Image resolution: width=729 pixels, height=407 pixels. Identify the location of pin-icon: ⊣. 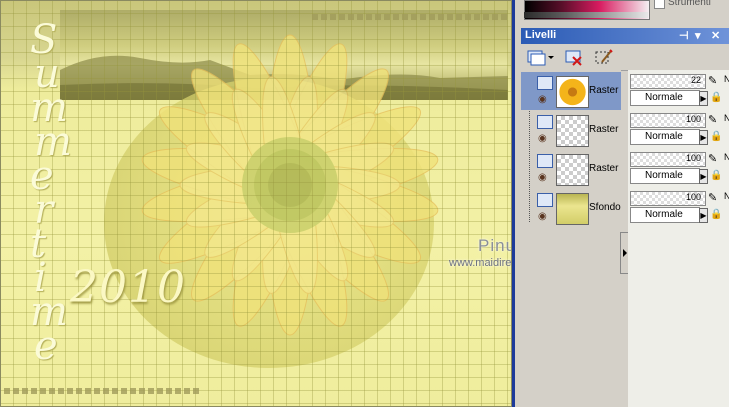
(684, 35).